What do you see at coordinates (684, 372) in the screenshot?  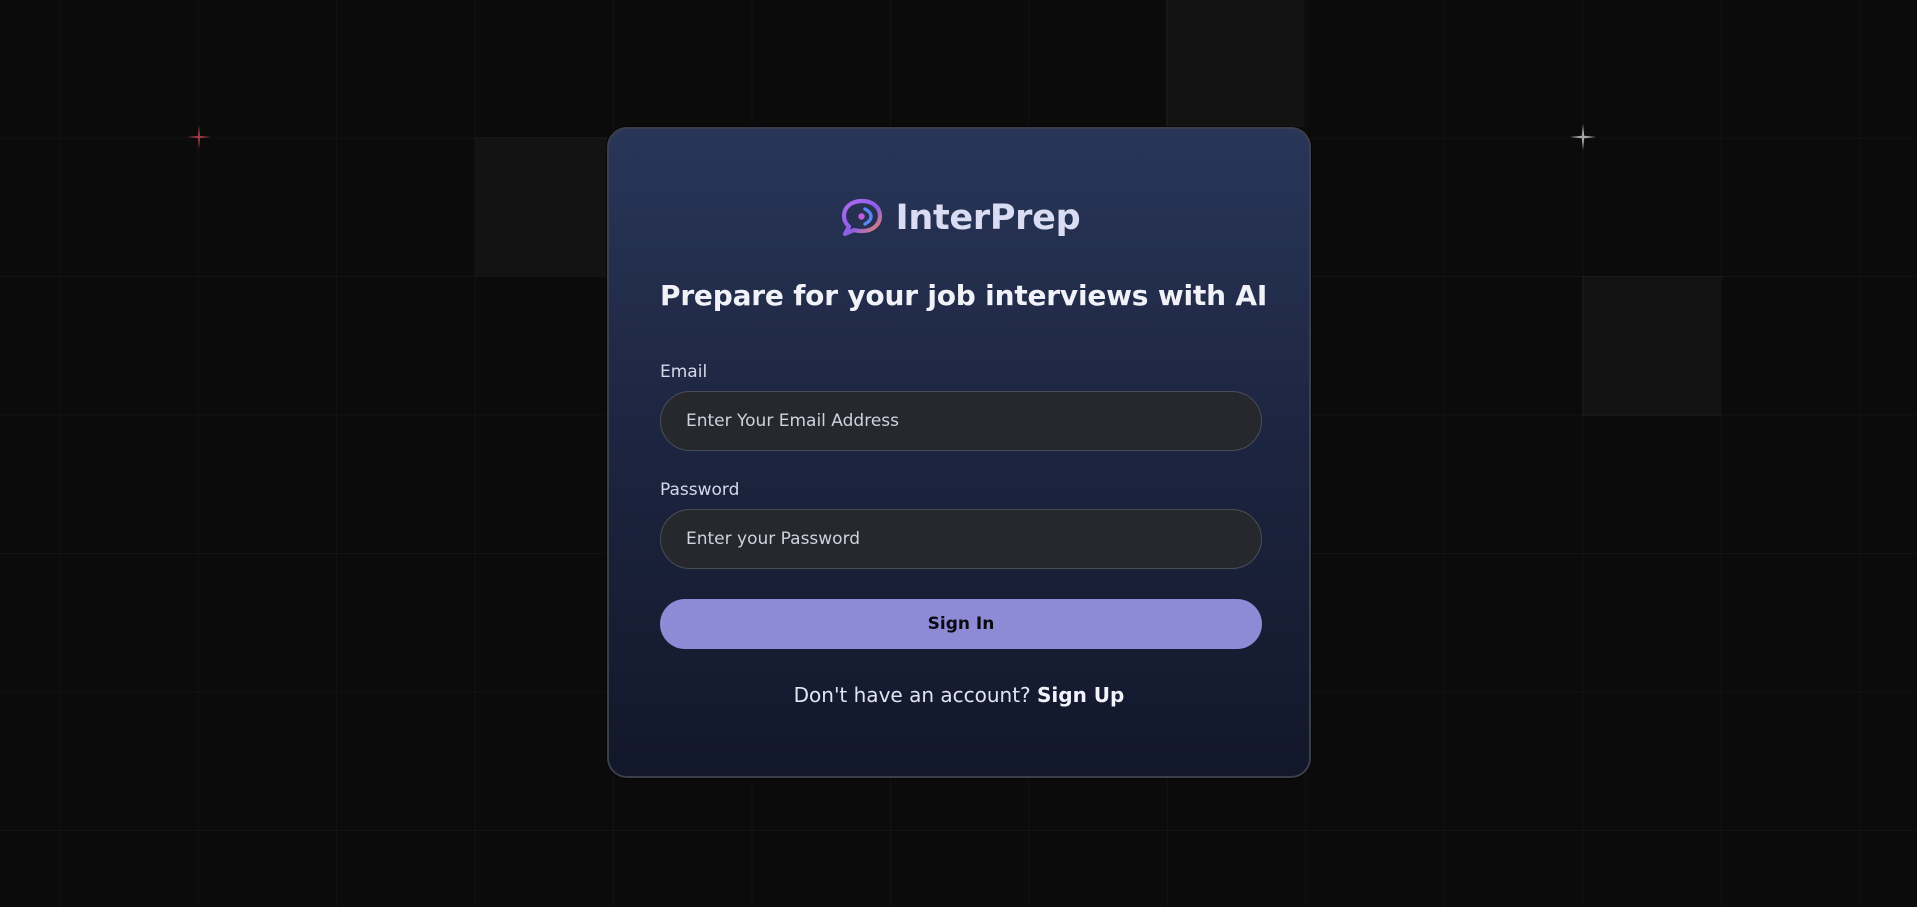 I see `email-label: Email` at bounding box center [684, 372].